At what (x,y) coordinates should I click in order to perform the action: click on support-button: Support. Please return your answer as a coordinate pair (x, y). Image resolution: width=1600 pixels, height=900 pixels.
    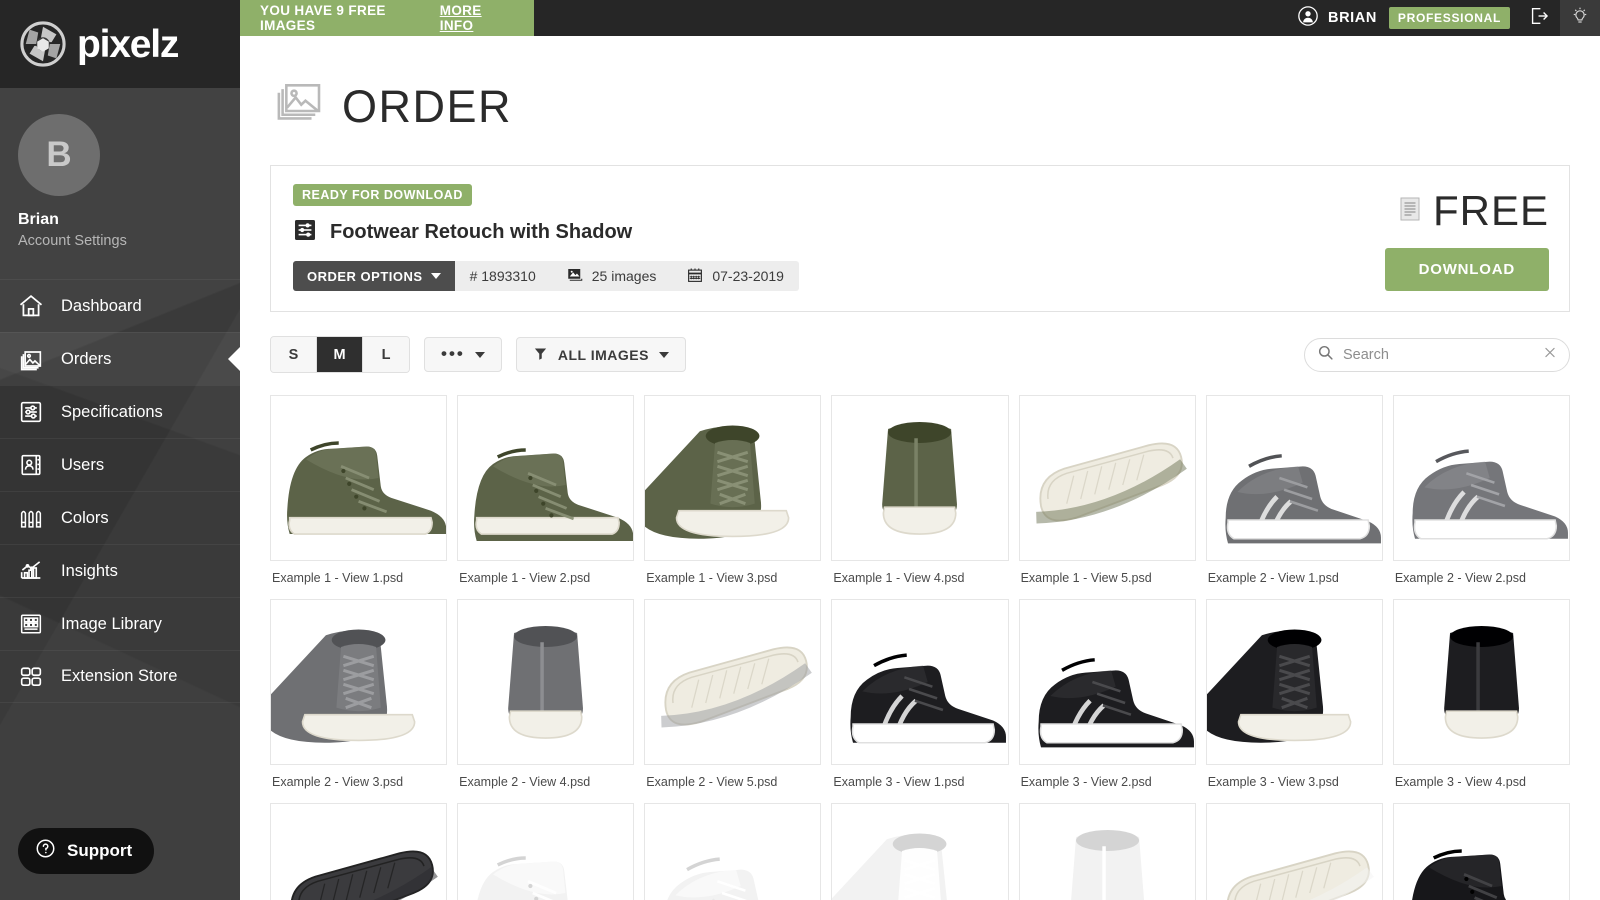
    Looking at the image, I should click on (86, 851).